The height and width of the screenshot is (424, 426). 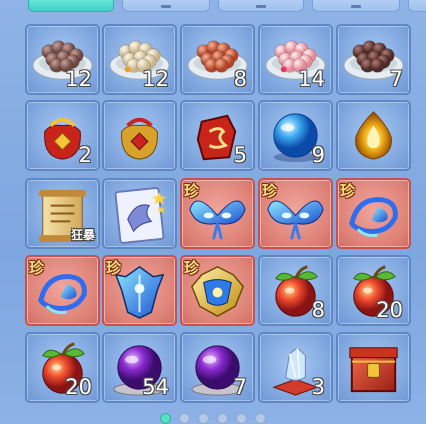 What do you see at coordinates (62, 135) in the screenshot?
I see `inventory-slot: 2` at bounding box center [62, 135].